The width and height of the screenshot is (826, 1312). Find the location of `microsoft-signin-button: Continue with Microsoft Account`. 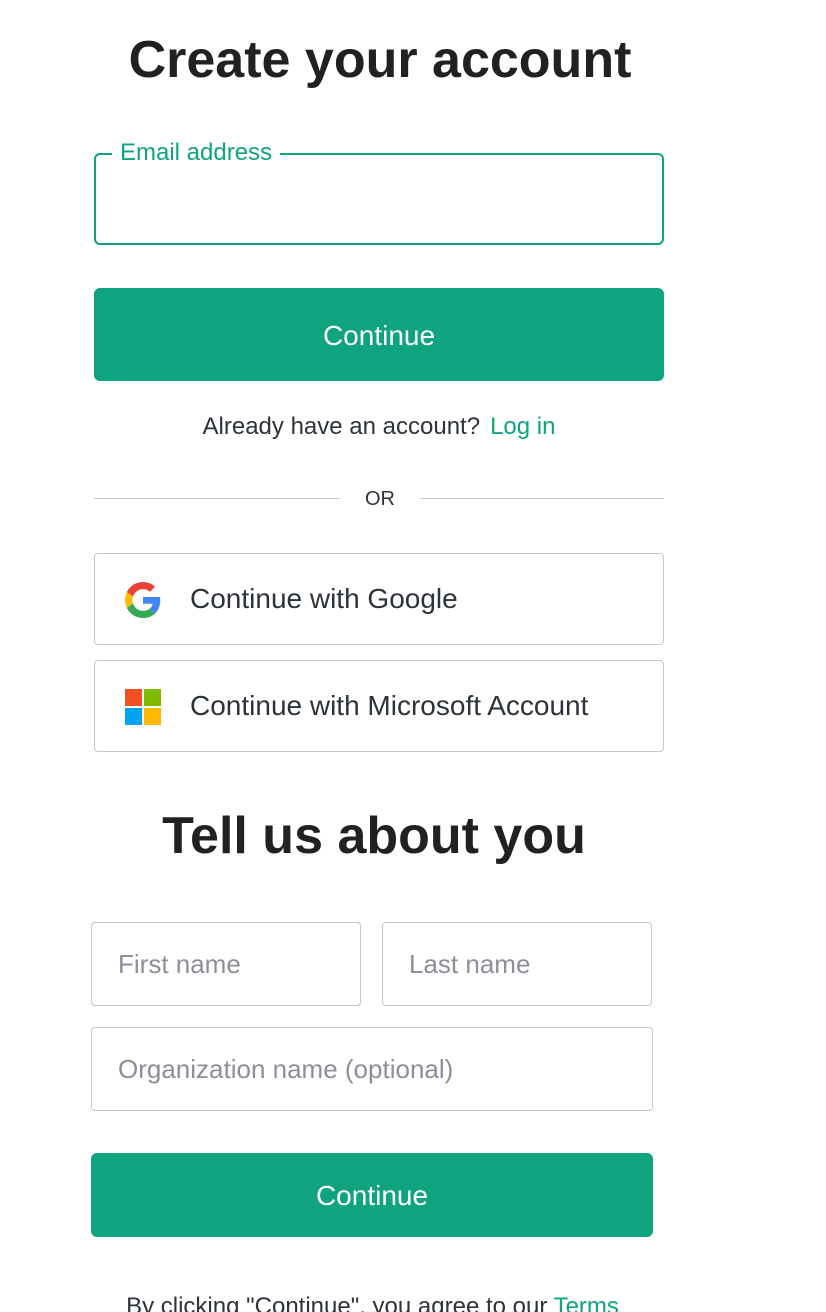

microsoft-signin-button: Continue with Microsoft Account is located at coordinates (379, 706).